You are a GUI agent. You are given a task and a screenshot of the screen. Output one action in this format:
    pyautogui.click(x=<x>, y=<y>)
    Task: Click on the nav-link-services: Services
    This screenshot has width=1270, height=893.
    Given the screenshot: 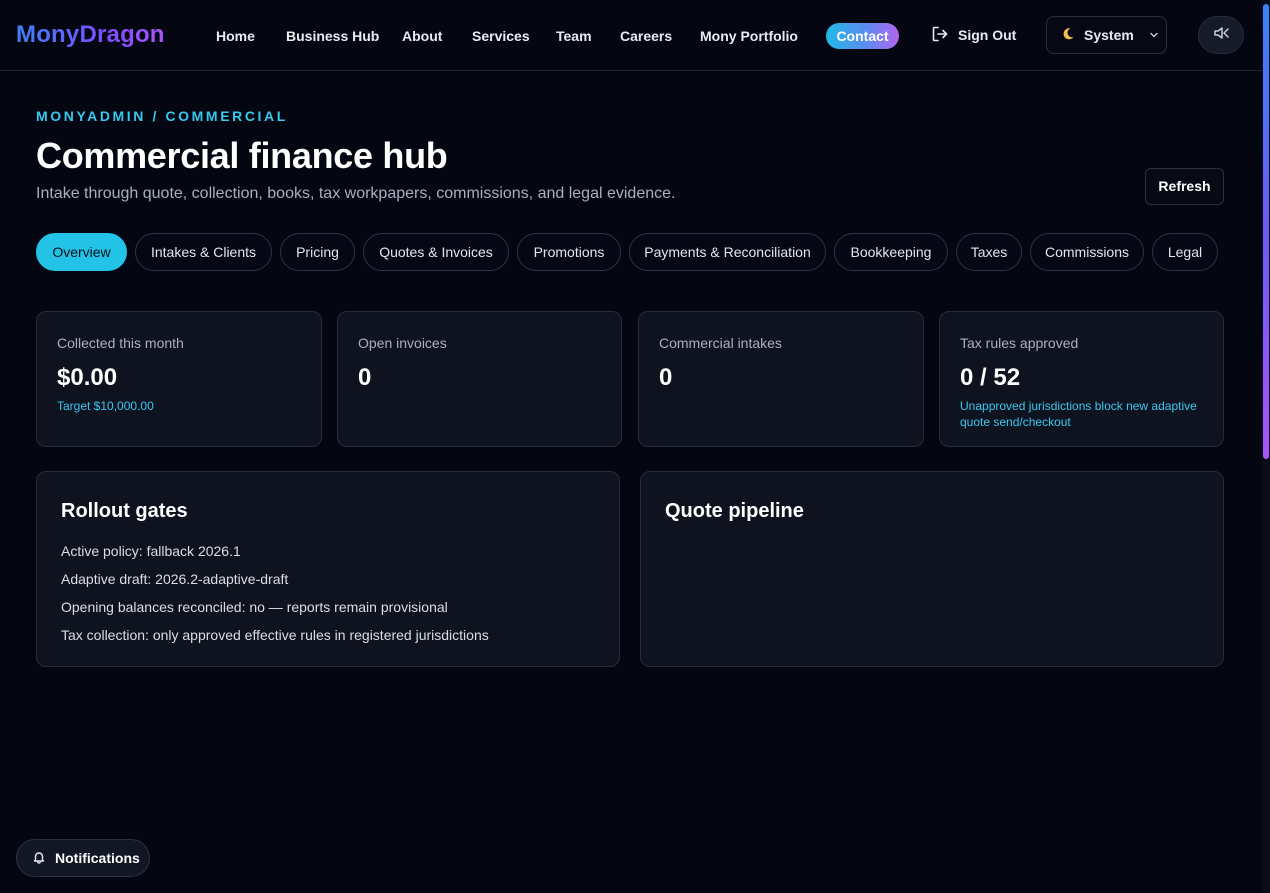 What is the action you would take?
    pyautogui.click(x=501, y=36)
    